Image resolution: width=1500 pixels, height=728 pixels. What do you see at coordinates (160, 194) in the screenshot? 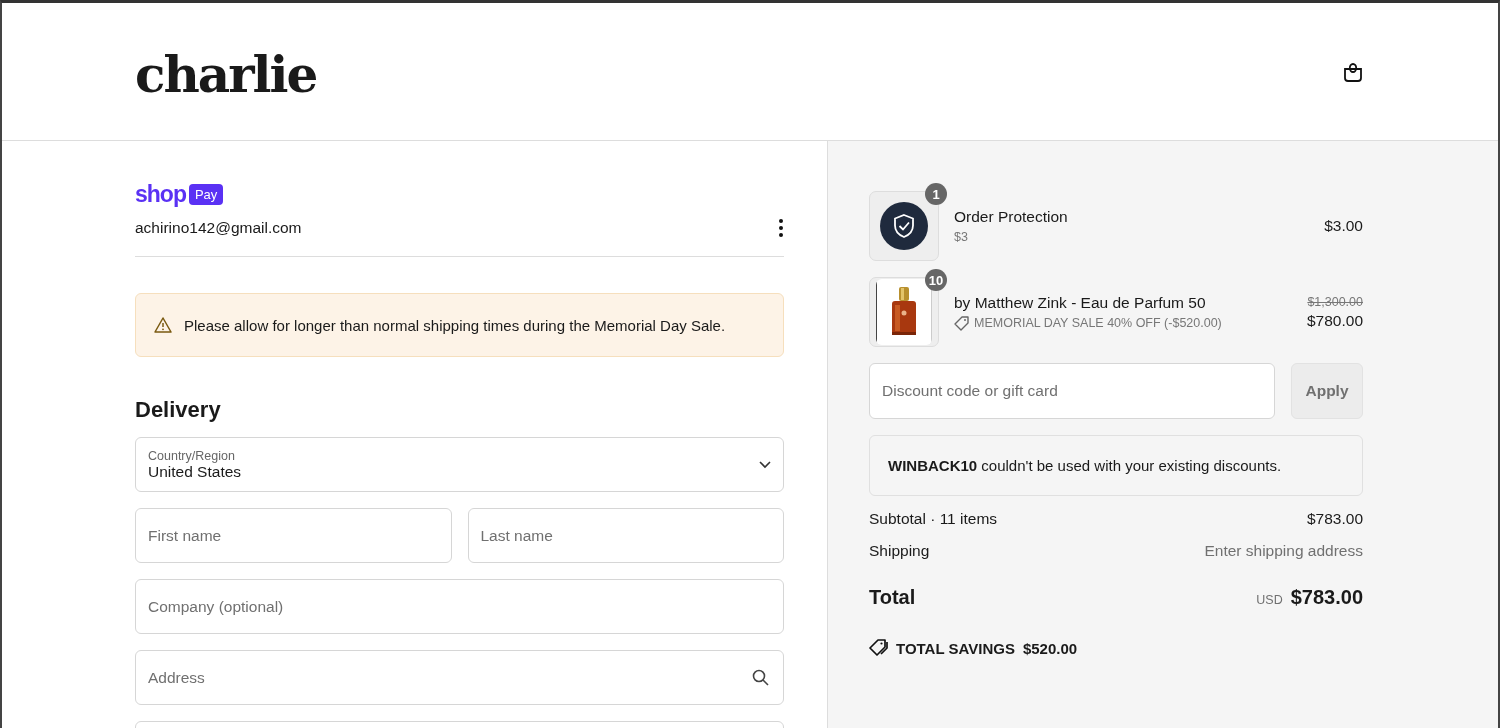
I see `shop-logo: shop` at bounding box center [160, 194].